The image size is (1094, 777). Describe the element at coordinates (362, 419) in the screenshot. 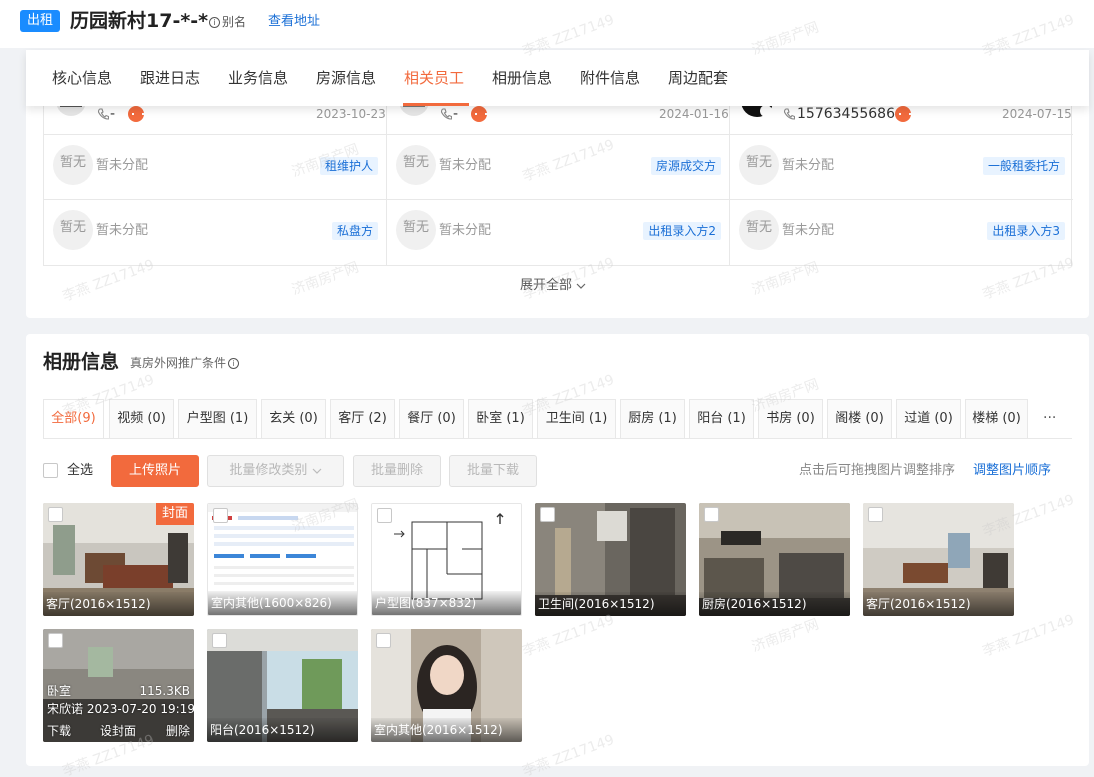

I see `category-tab-living-room: 客厅 (2)` at that location.